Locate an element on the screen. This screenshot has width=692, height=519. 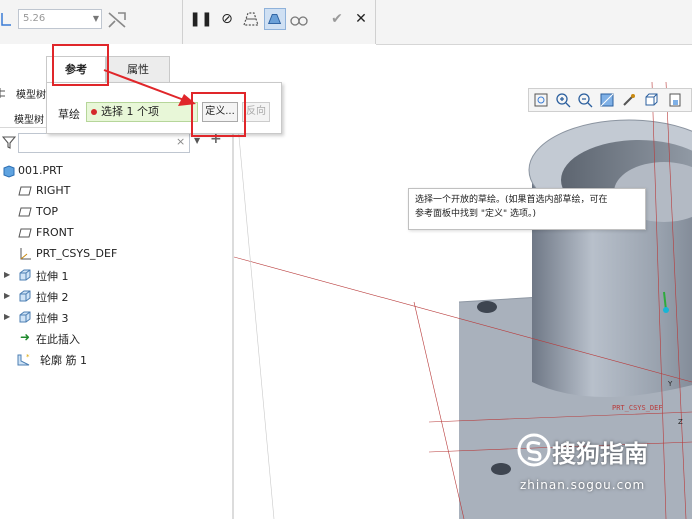
repaint-icon is located at coordinates (607, 100).